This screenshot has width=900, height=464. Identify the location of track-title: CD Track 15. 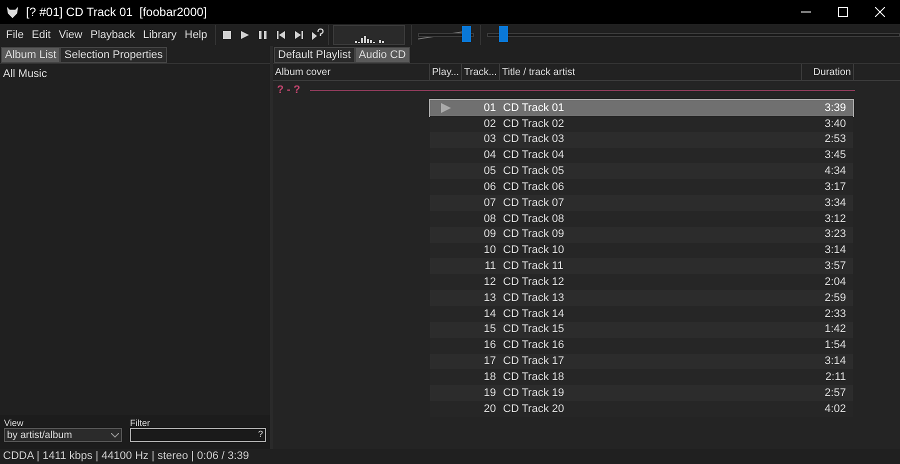
(534, 330).